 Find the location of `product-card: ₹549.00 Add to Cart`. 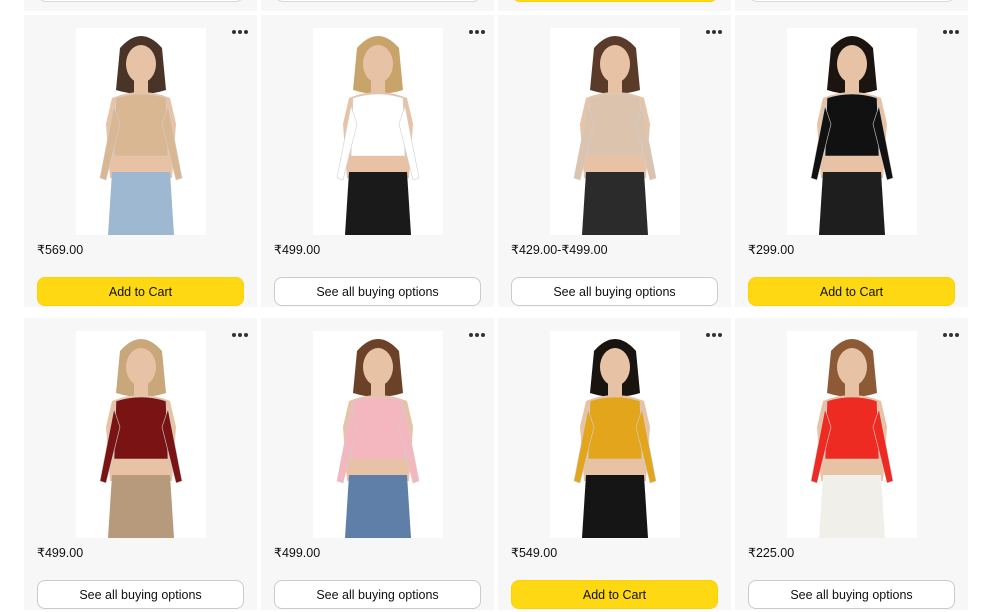

product-card: ₹549.00 Add to Cart is located at coordinates (614, 464).